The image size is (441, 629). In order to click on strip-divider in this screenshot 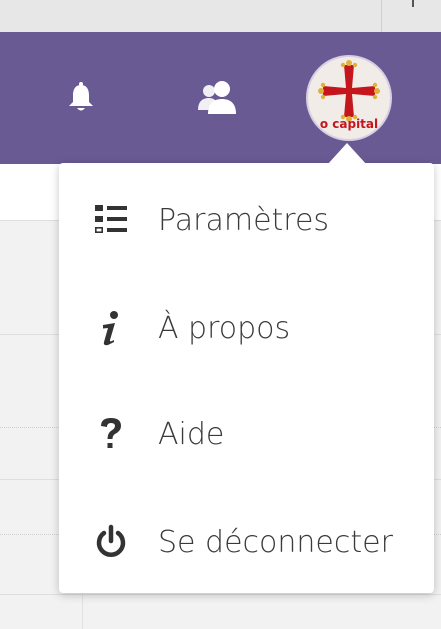, I will do `click(381, 16)`.